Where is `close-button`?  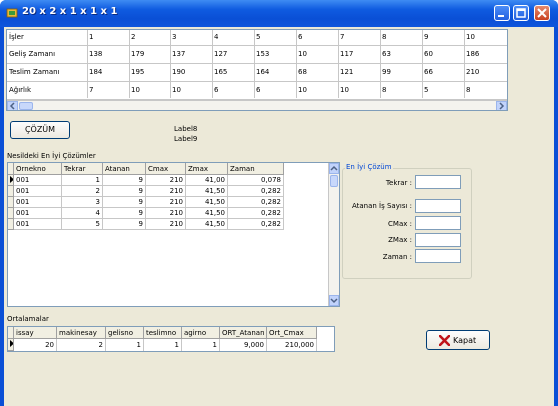
close-button is located at coordinates (542, 13).